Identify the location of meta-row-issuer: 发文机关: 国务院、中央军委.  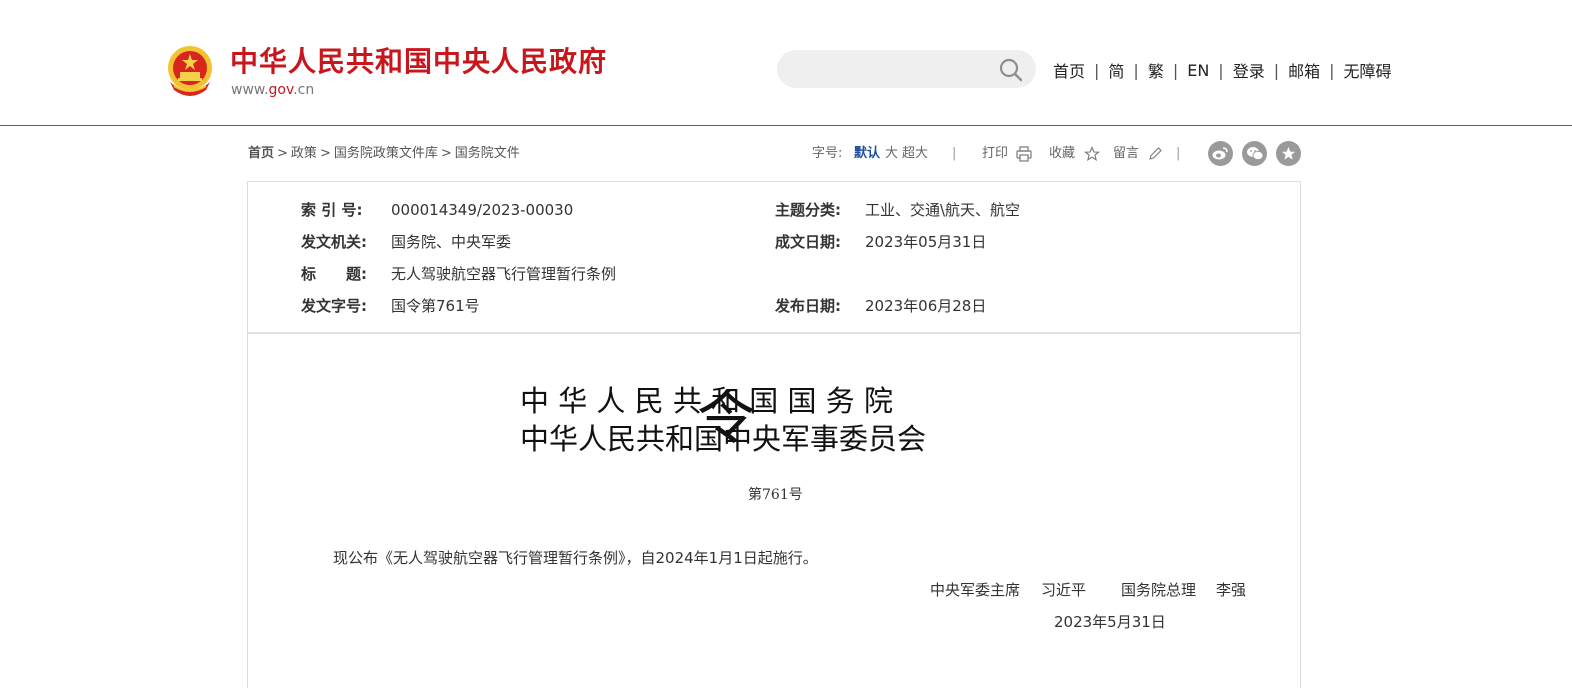
(451, 242).